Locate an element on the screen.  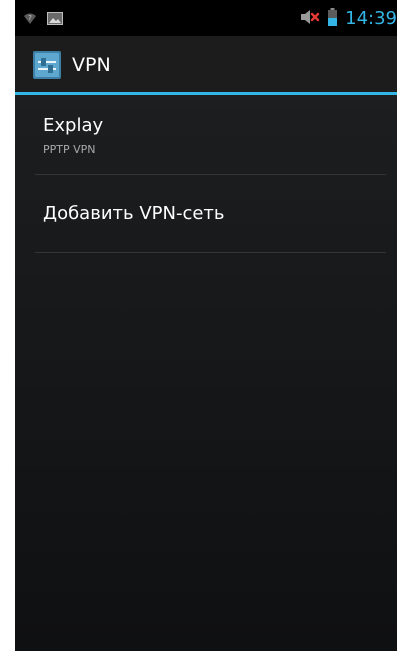
add-vpn-button: Добавить VPN-сеть is located at coordinates (206, 214).